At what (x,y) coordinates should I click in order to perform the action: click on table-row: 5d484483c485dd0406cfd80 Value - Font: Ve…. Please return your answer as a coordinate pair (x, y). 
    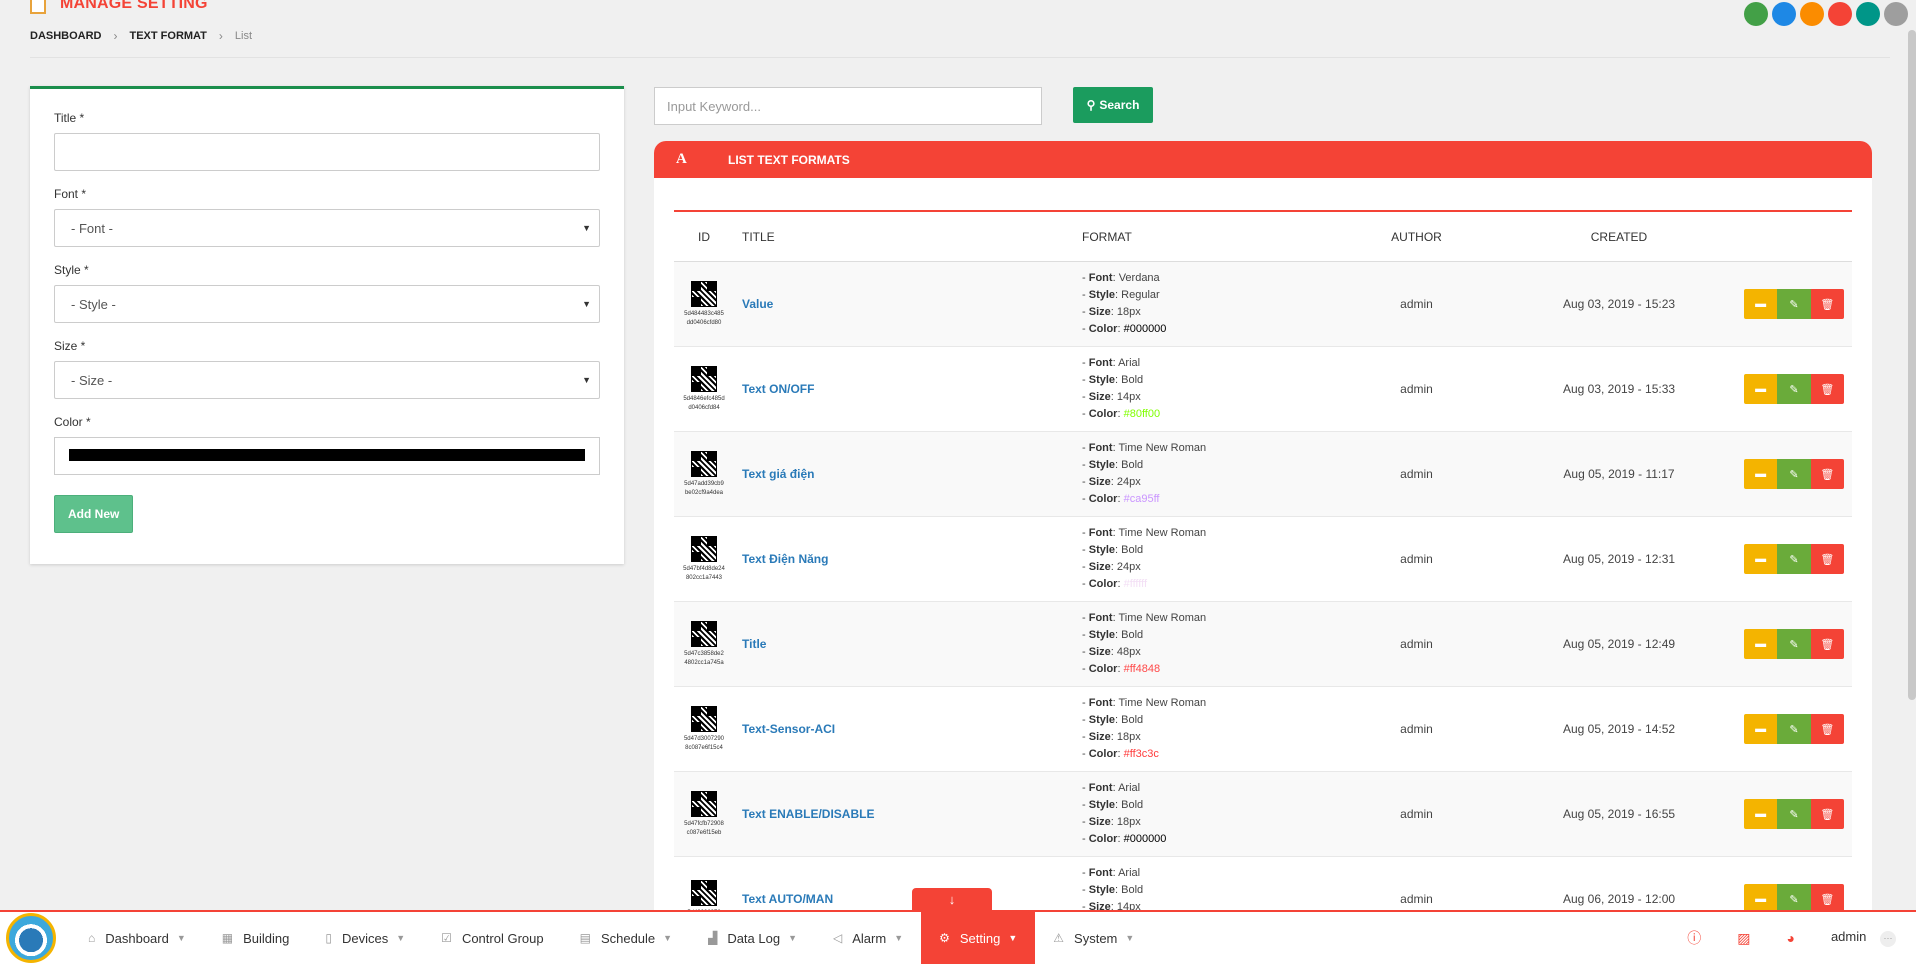
    Looking at the image, I should click on (1263, 304).